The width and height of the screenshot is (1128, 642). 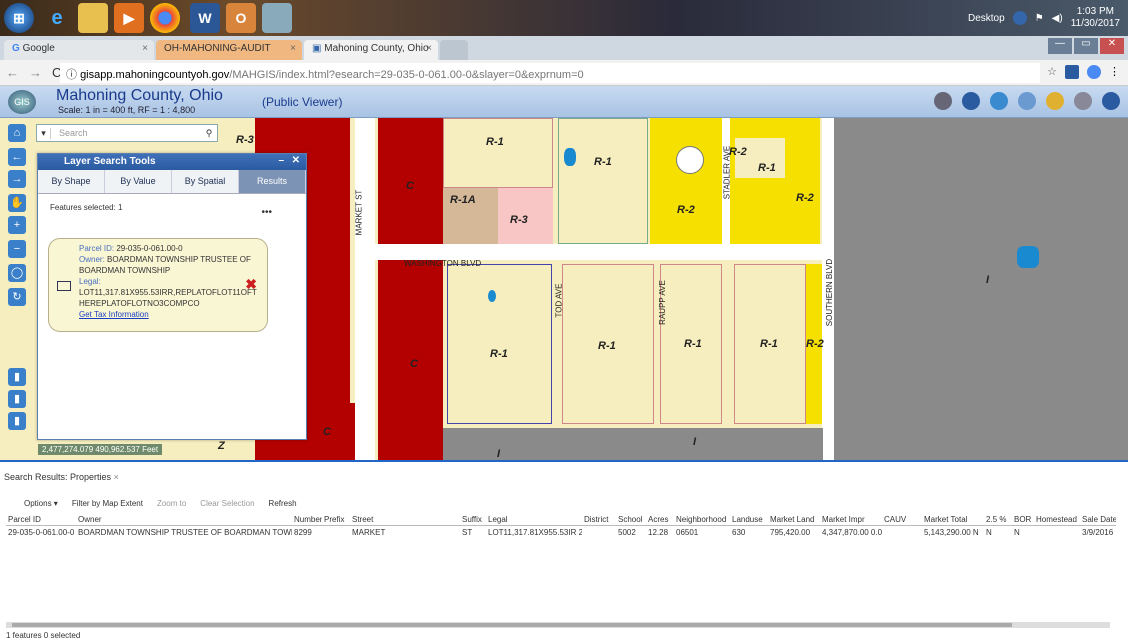 I want to click on measure-icon: ▮, so click(x=17, y=377).